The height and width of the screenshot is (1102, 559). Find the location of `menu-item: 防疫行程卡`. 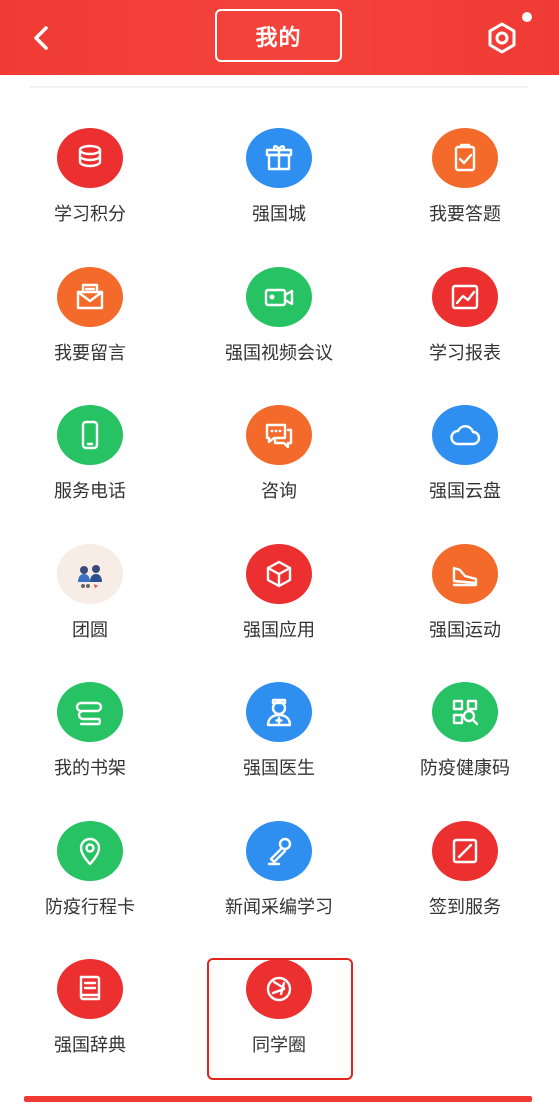

menu-item: 防疫行程卡 is located at coordinates (90, 854).